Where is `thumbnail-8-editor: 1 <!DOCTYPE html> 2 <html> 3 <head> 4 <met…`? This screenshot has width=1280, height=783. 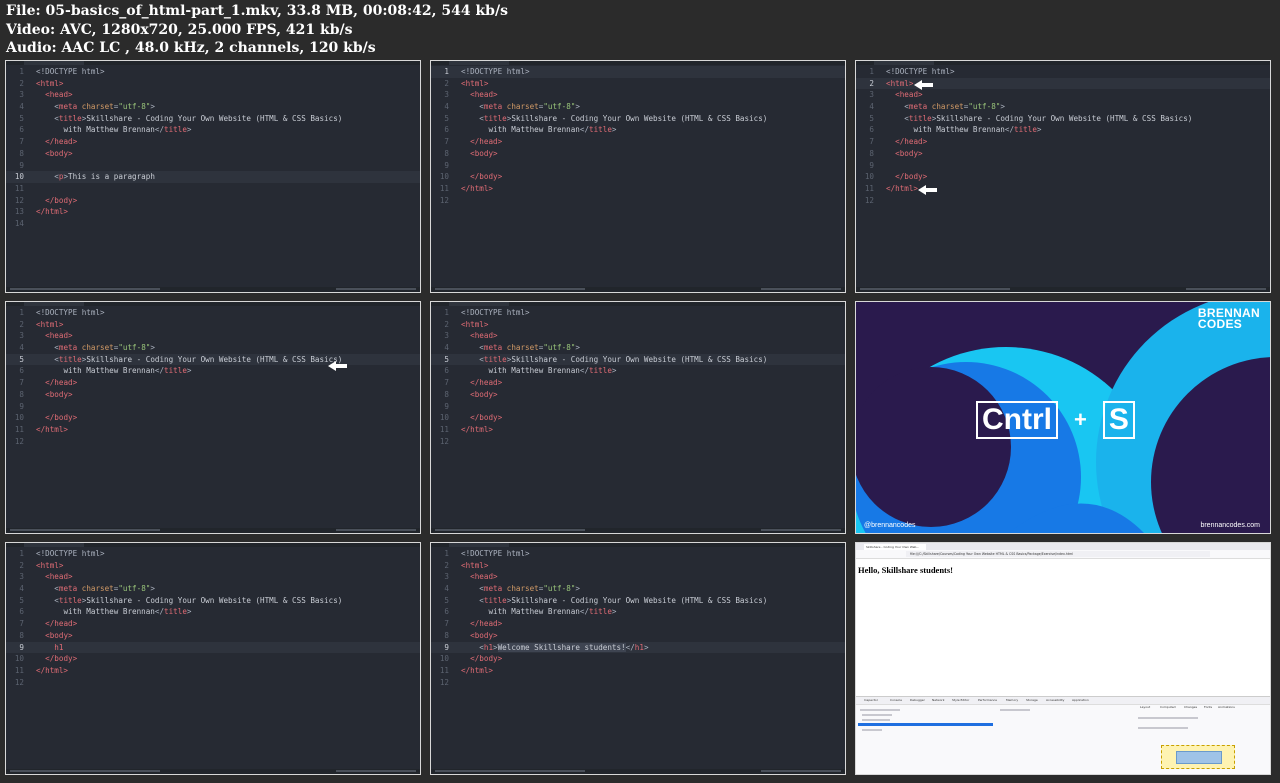
thumbnail-8-editor: 1 <!DOCTYPE html> 2 <html> 3 <head> 4 <met… is located at coordinates (638, 658).